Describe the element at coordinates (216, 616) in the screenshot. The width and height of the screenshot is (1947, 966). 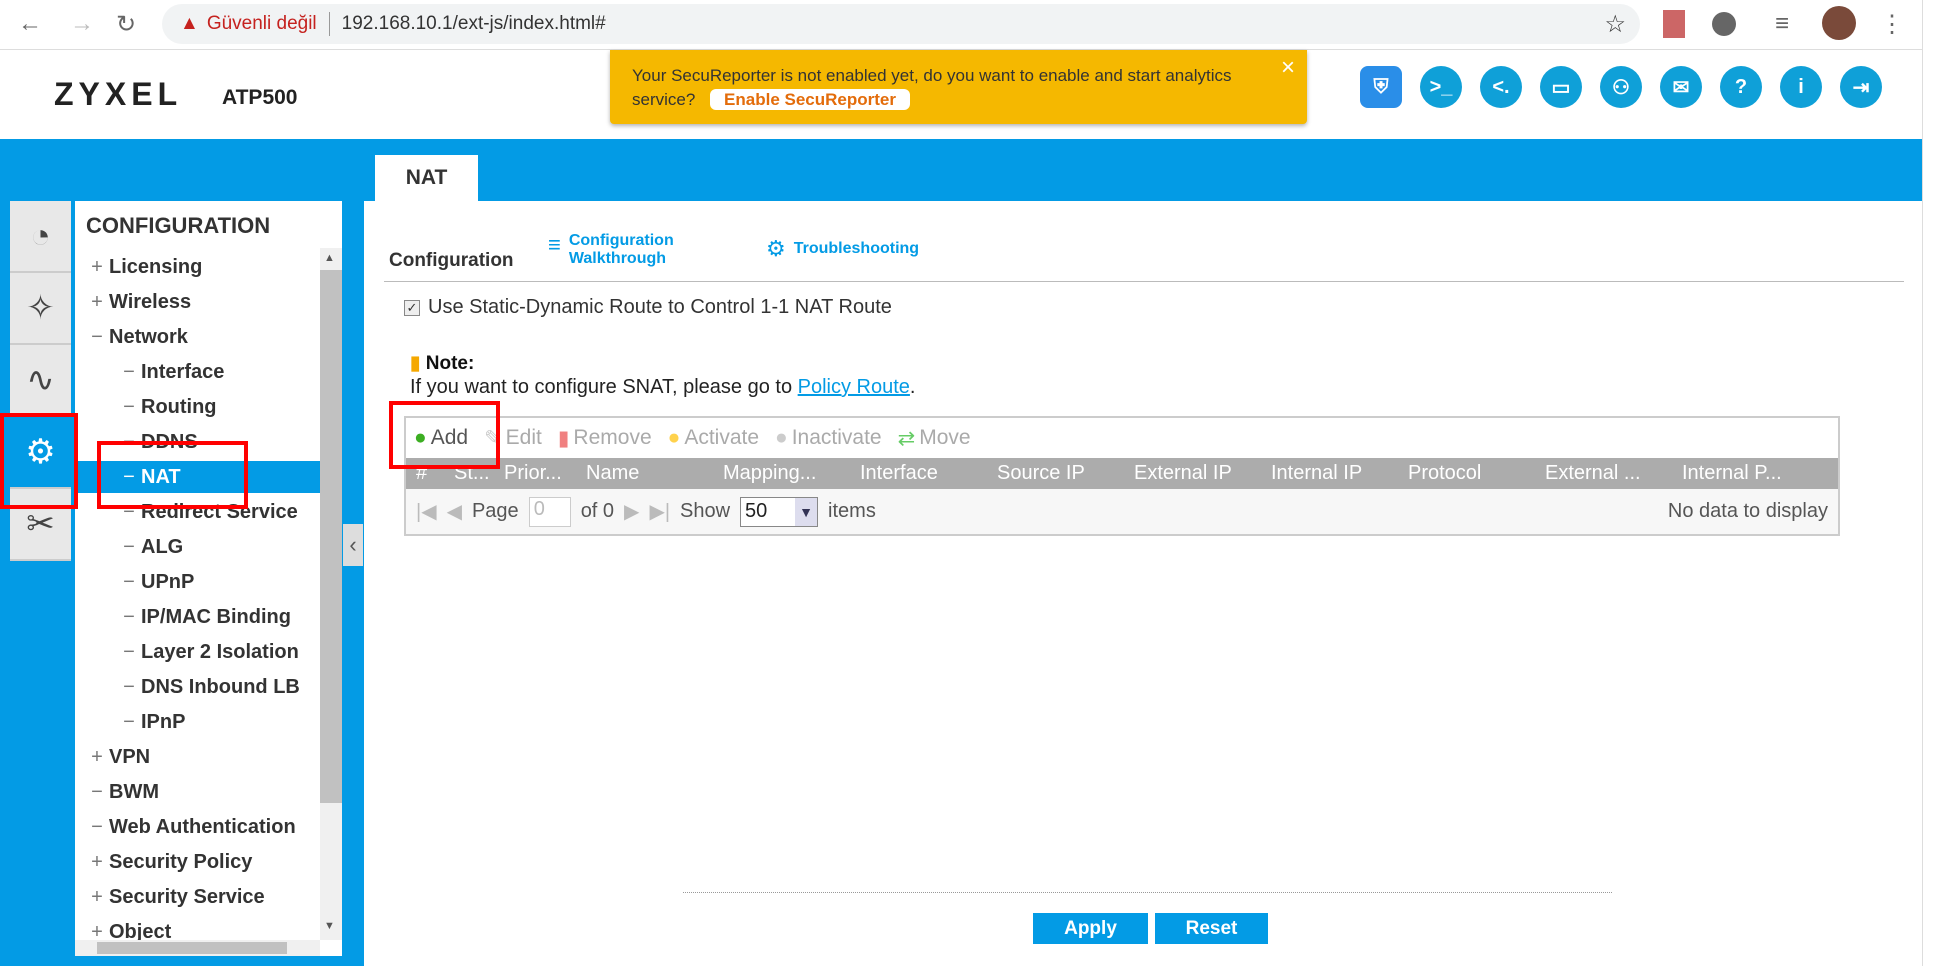
I see `sidebar-item-label: IP/MAC Binding` at that location.